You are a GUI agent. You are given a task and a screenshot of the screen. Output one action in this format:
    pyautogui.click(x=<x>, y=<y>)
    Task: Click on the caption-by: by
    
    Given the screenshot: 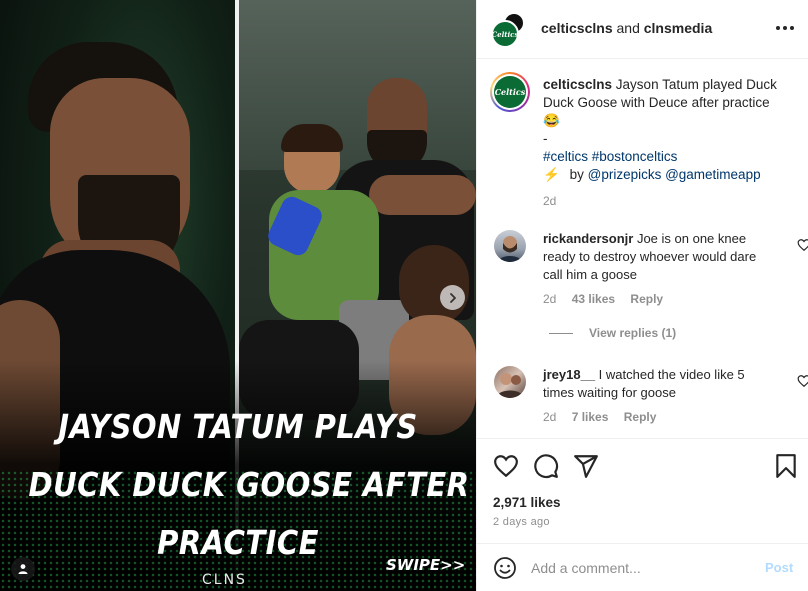 What is the action you would take?
    pyautogui.click(x=576, y=174)
    